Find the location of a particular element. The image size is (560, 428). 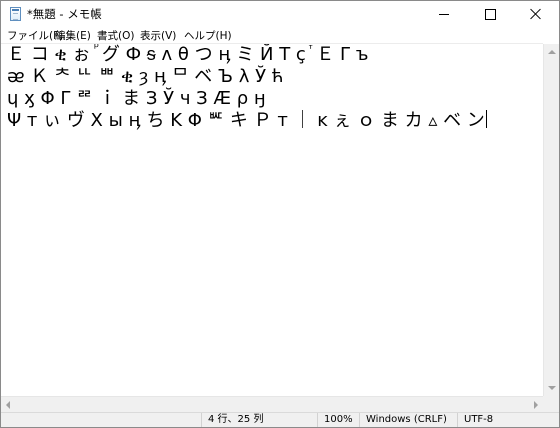

scroll-up-icon is located at coordinates (552, 52).